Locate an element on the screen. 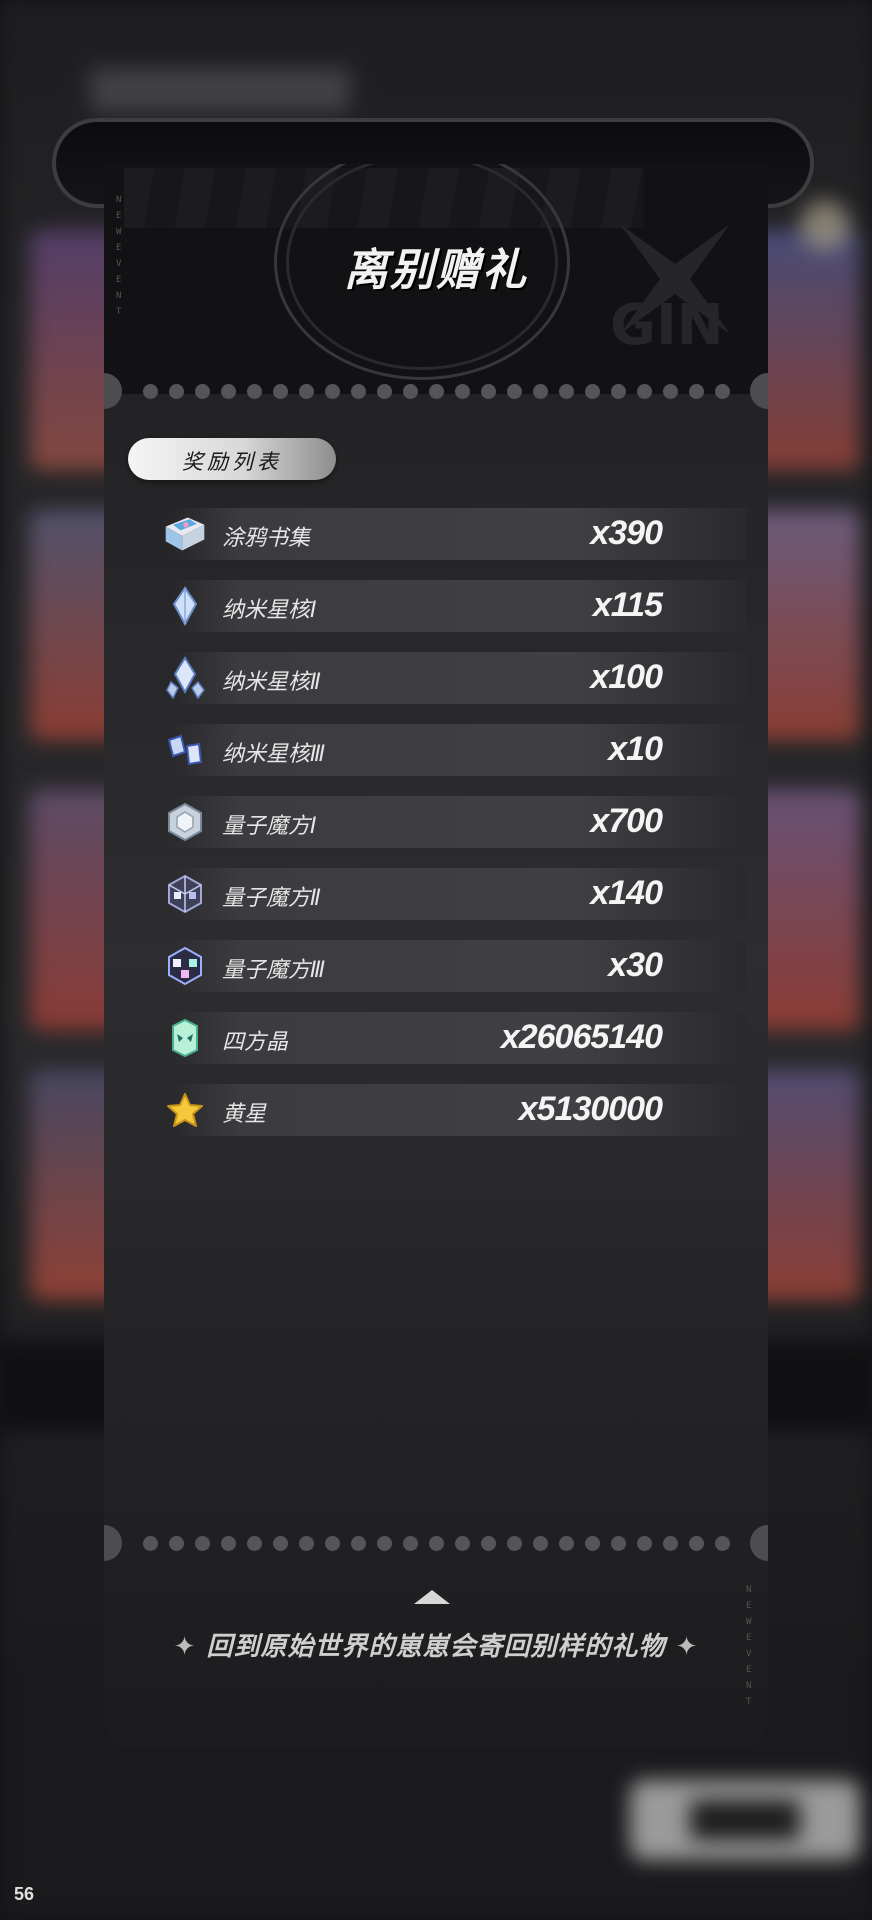  reward-row: 量子魔方Ⅰ x700 is located at coordinates (457, 822).